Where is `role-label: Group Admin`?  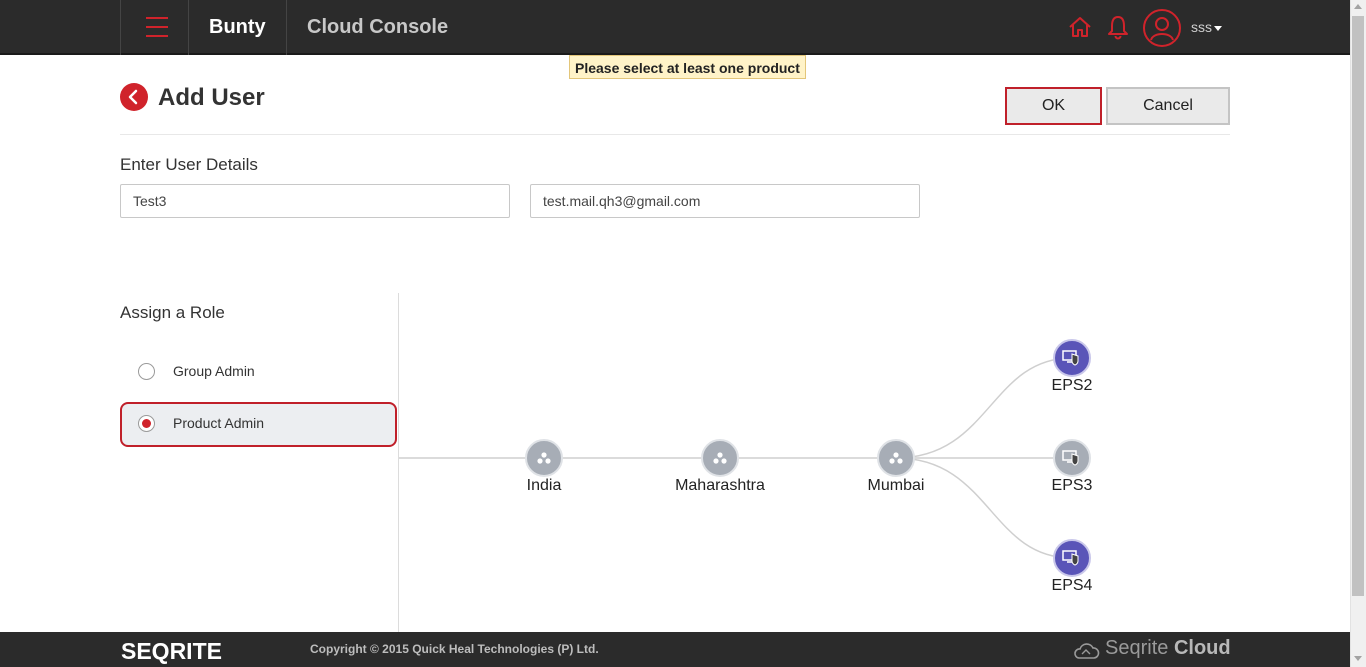
role-label: Group Admin is located at coordinates (214, 371).